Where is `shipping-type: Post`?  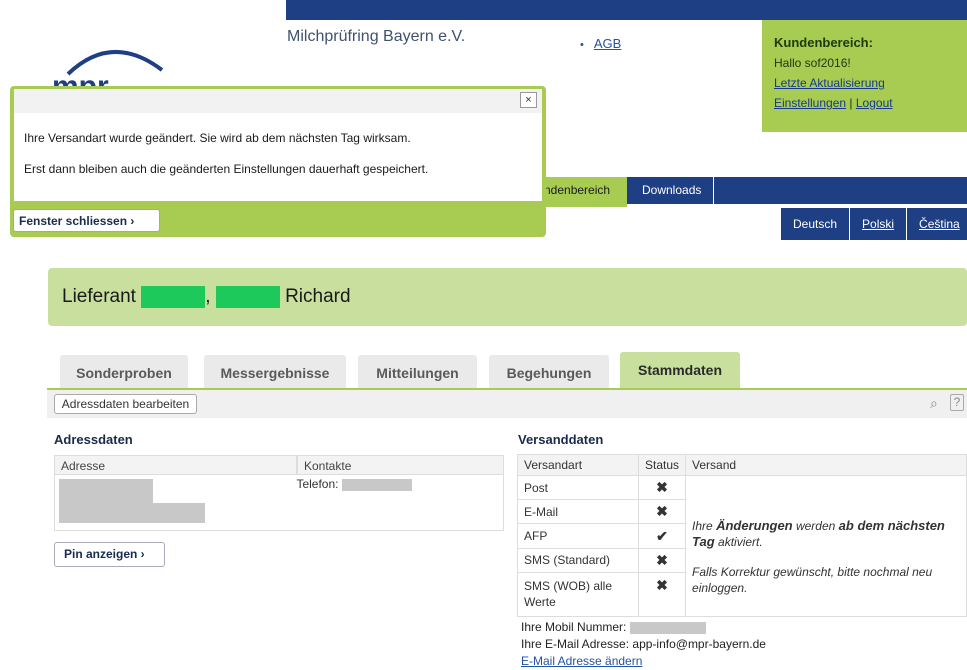
shipping-type: Post is located at coordinates (578, 487).